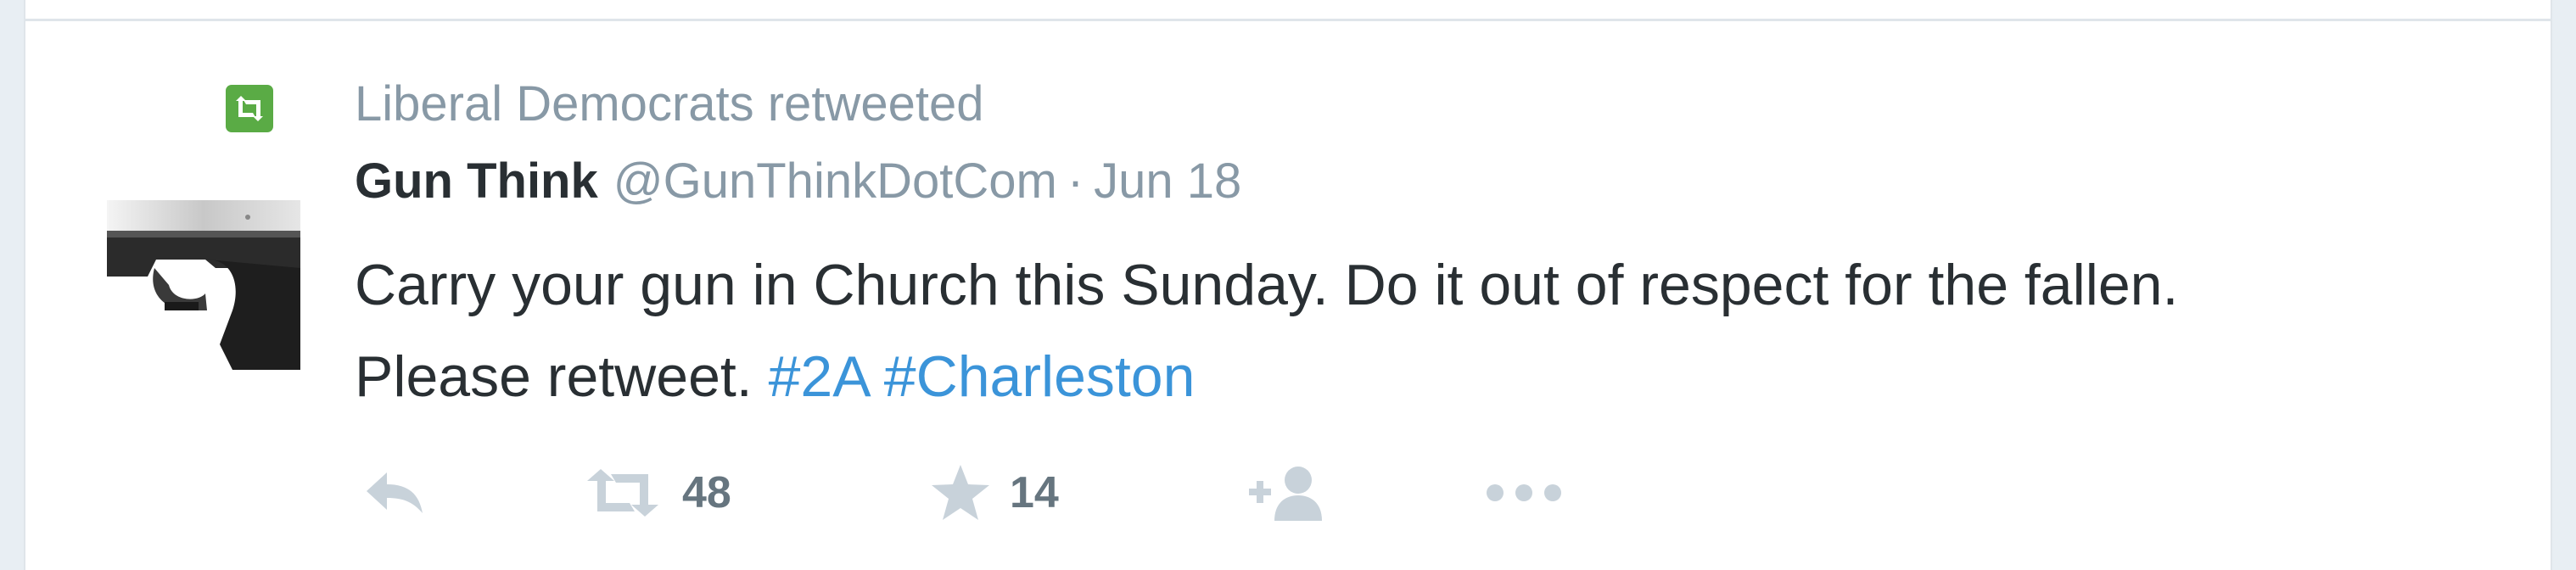 This screenshot has width=2576, height=570. What do you see at coordinates (707, 492) in the screenshot?
I see `retweet-count: 48` at bounding box center [707, 492].